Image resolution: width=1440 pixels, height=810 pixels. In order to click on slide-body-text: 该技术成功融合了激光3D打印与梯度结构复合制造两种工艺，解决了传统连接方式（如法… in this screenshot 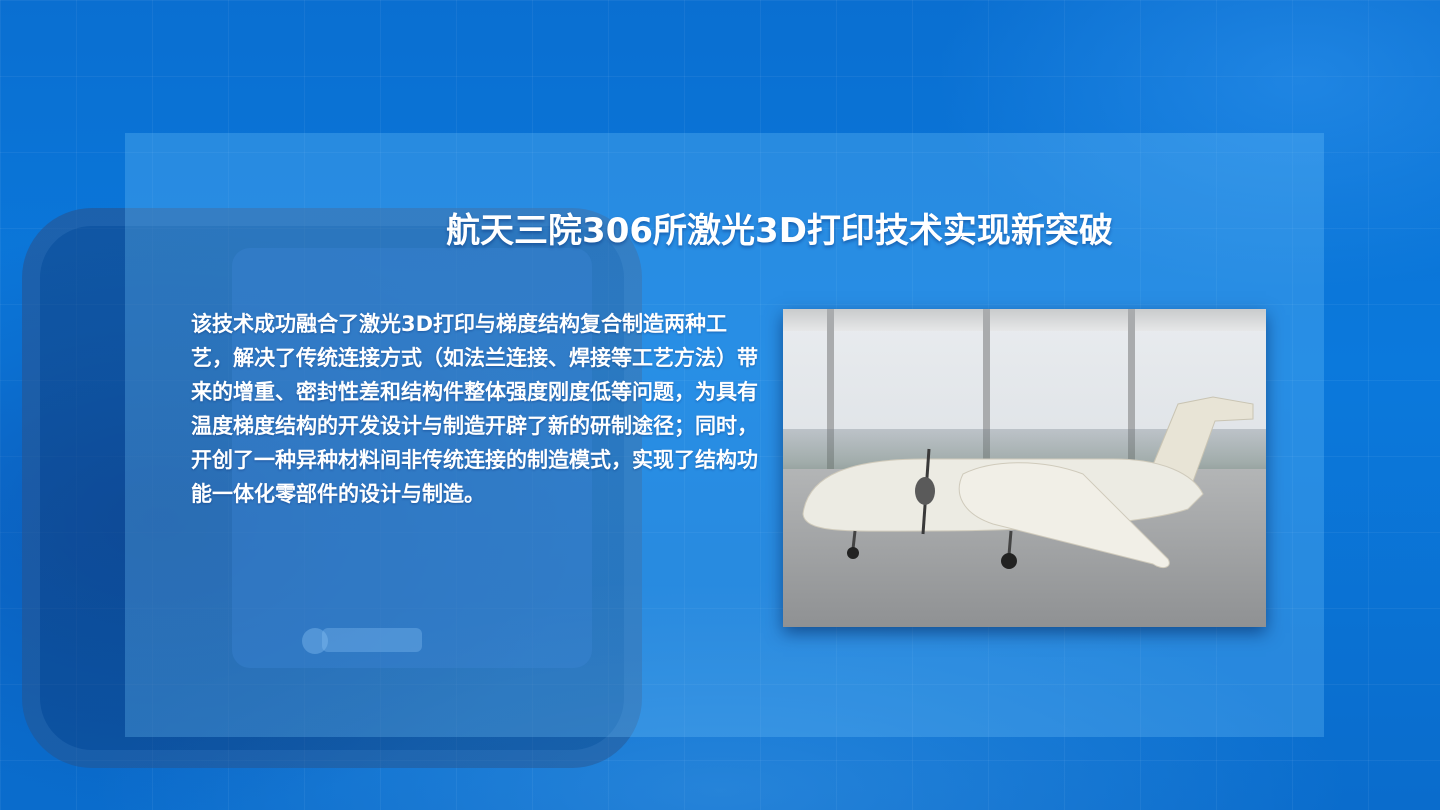, I will do `click(474, 409)`.